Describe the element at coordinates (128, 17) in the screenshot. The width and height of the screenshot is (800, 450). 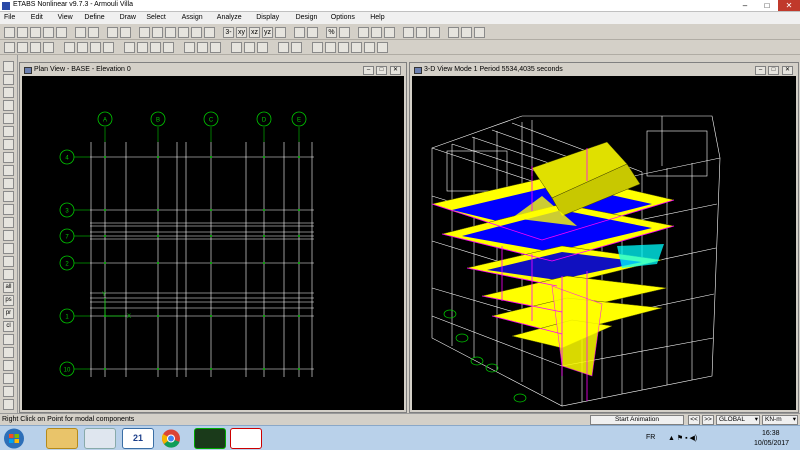
I see `menu-draw: Draw` at that location.